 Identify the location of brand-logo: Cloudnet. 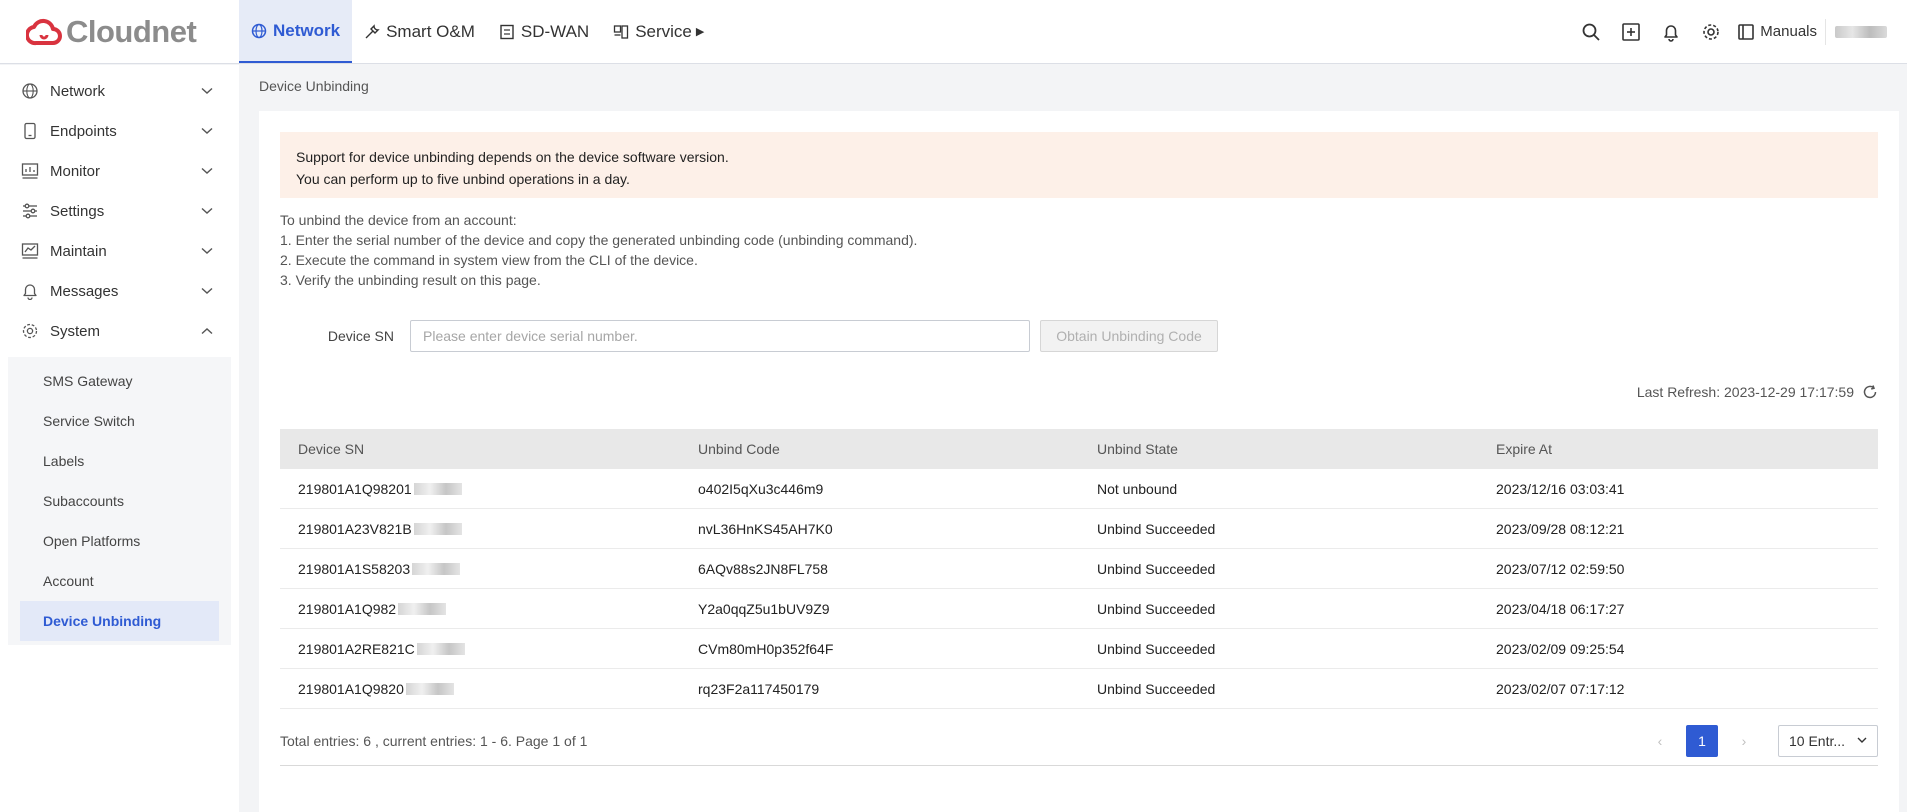
(119, 31).